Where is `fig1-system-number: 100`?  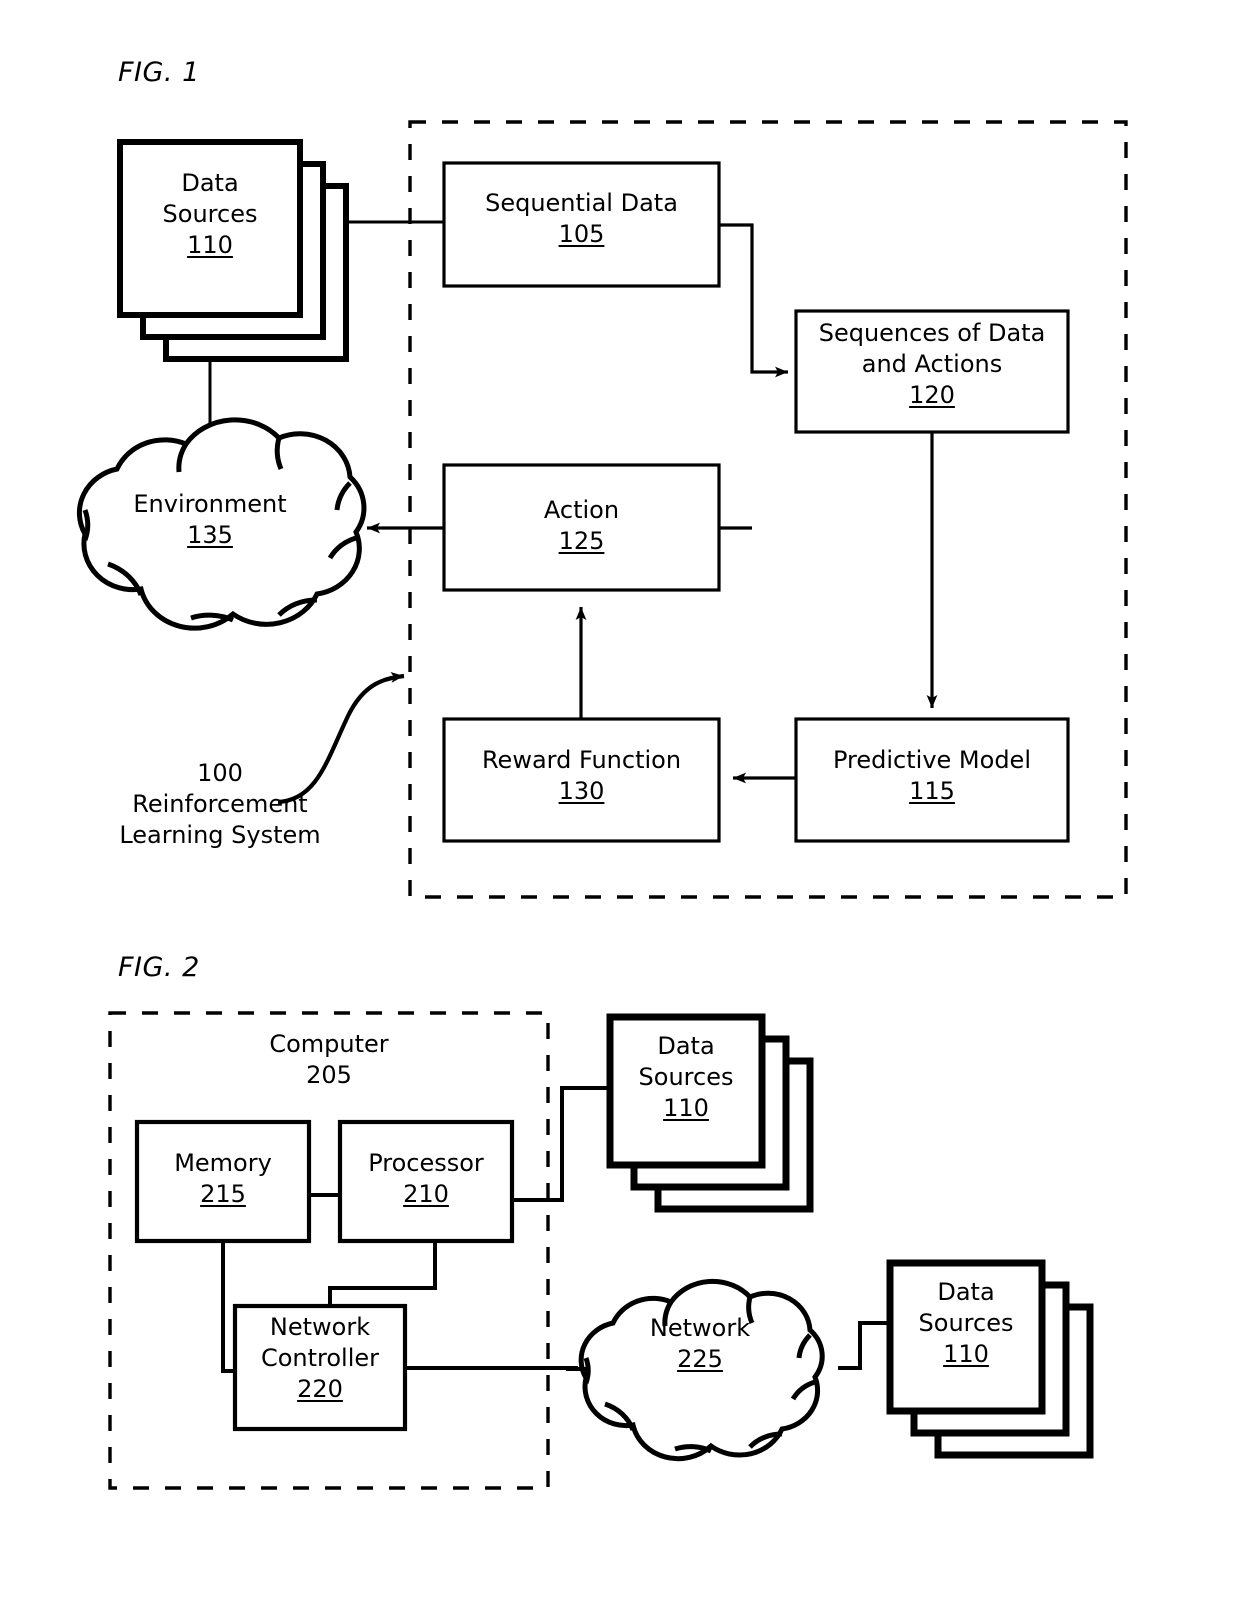 fig1-system-number: 100 is located at coordinates (220, 773).